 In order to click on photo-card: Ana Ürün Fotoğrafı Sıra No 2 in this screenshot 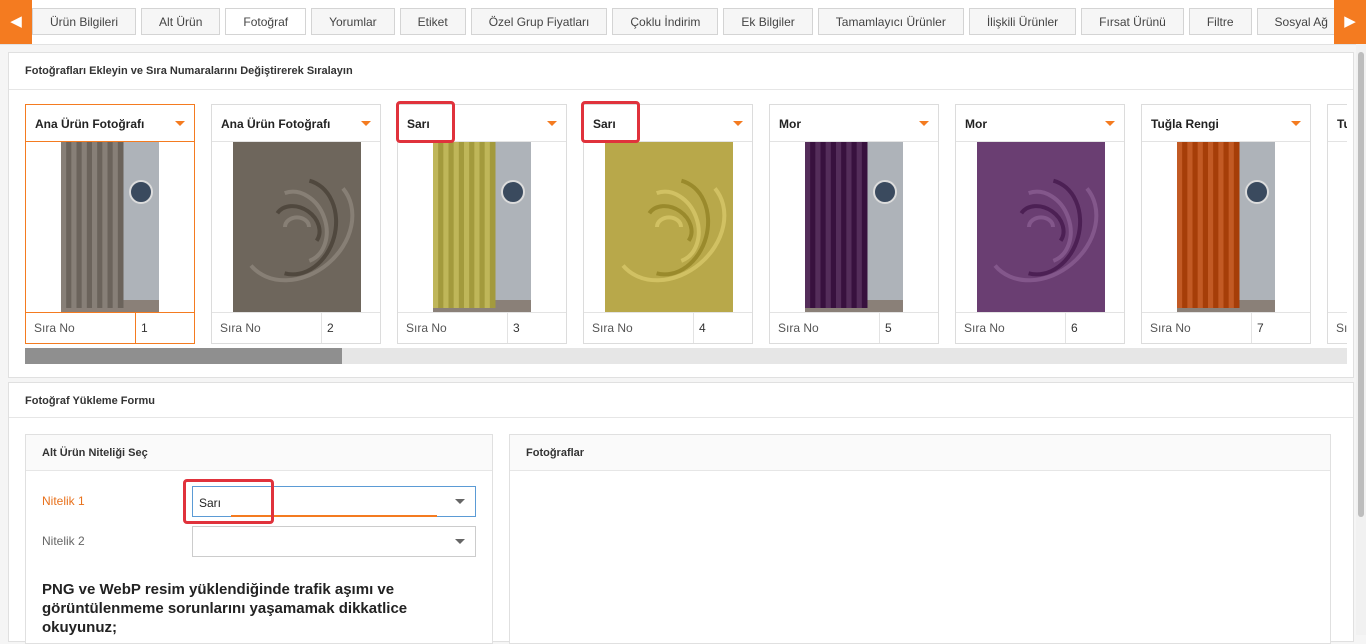, I will do `click(296, 224)`.